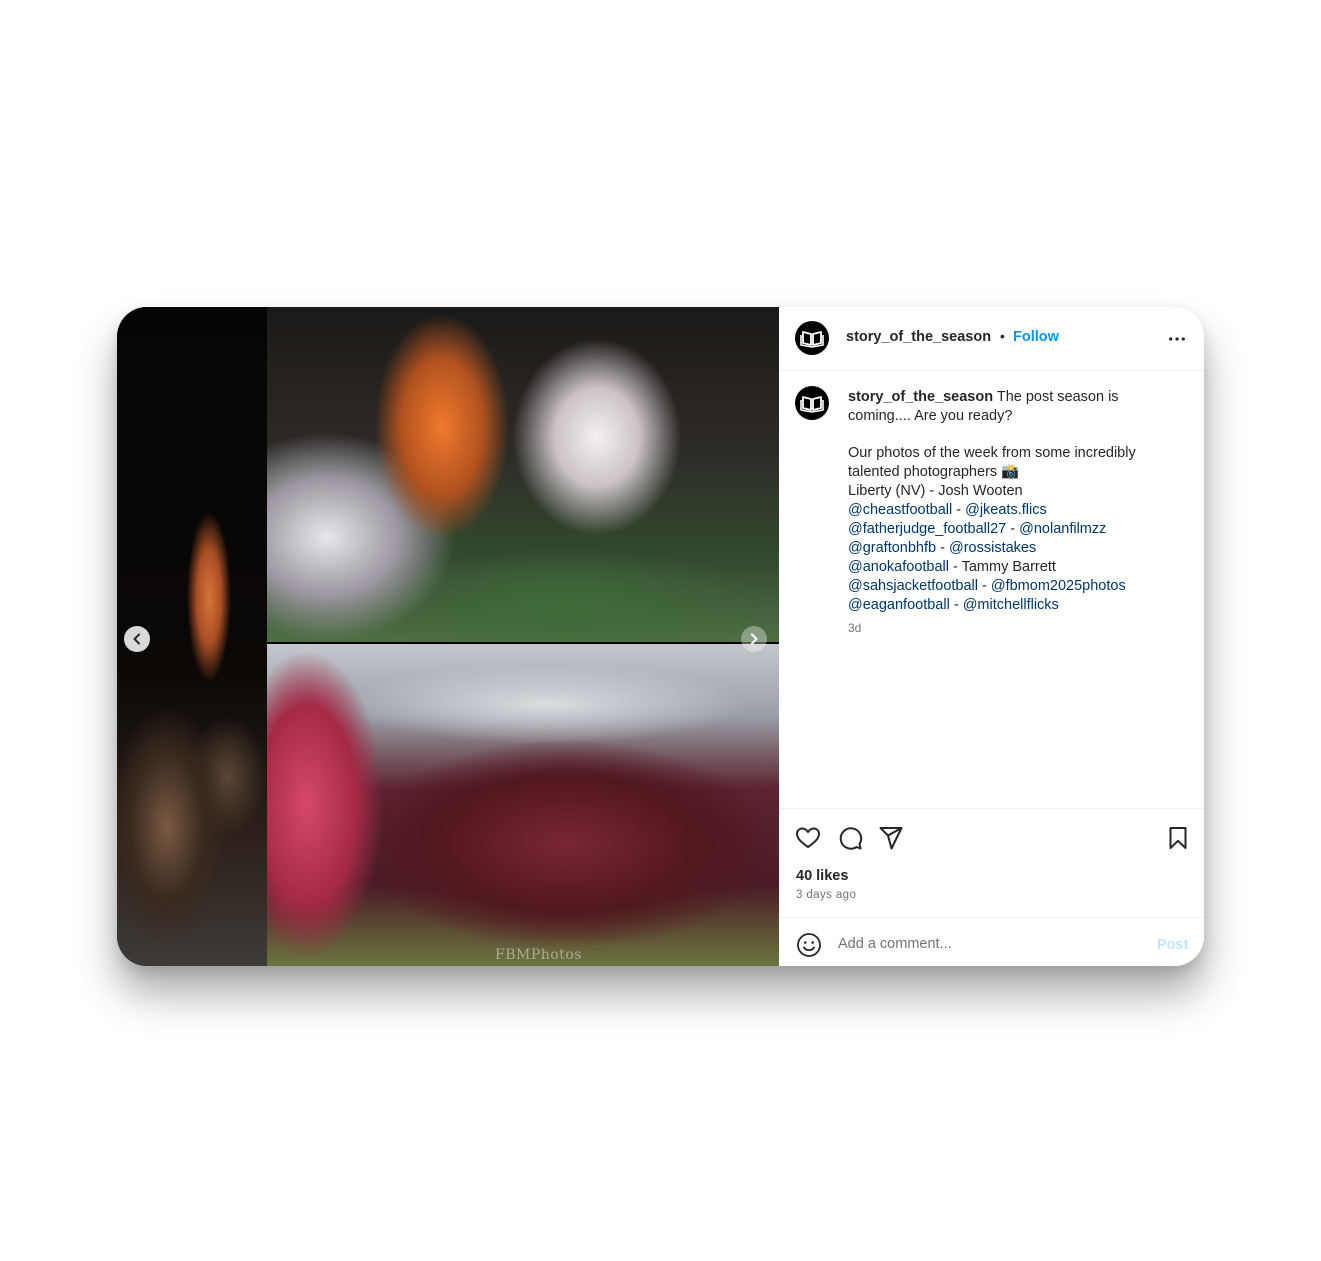  I want to click on credit-name: Tammy Barrett, so click(1008, 567).